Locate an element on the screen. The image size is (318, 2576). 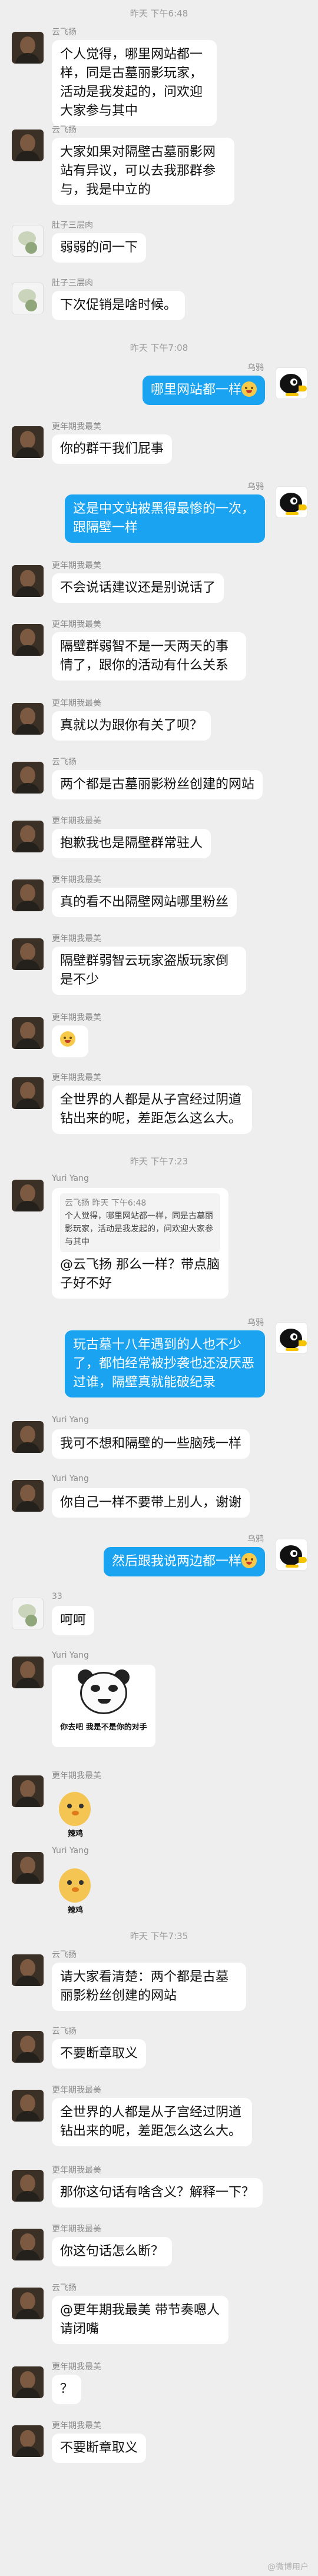
message-bubble: 你自己一样不要带上别人，谢谢 is located at coordinates (151, 1503).